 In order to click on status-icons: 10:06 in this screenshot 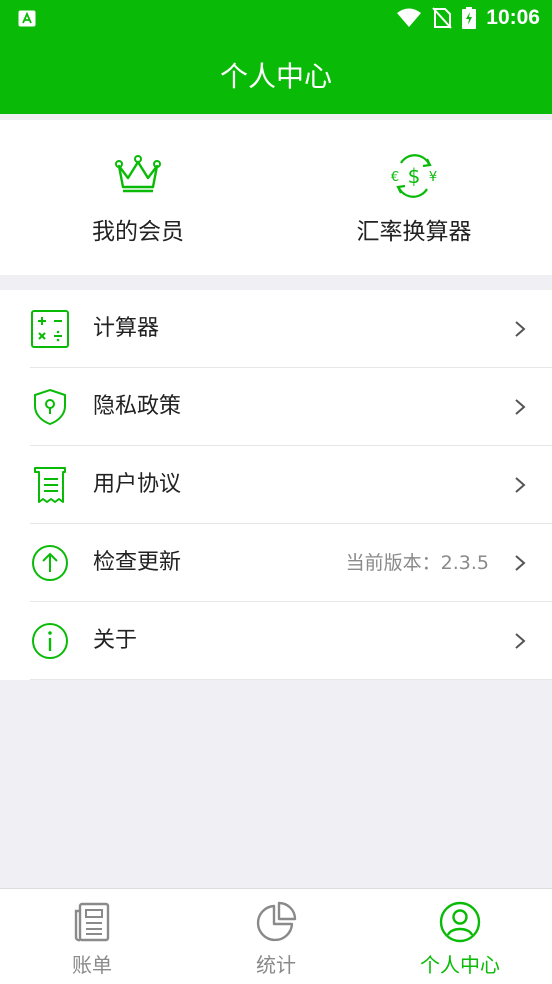, I will do `click(468, 18)`.